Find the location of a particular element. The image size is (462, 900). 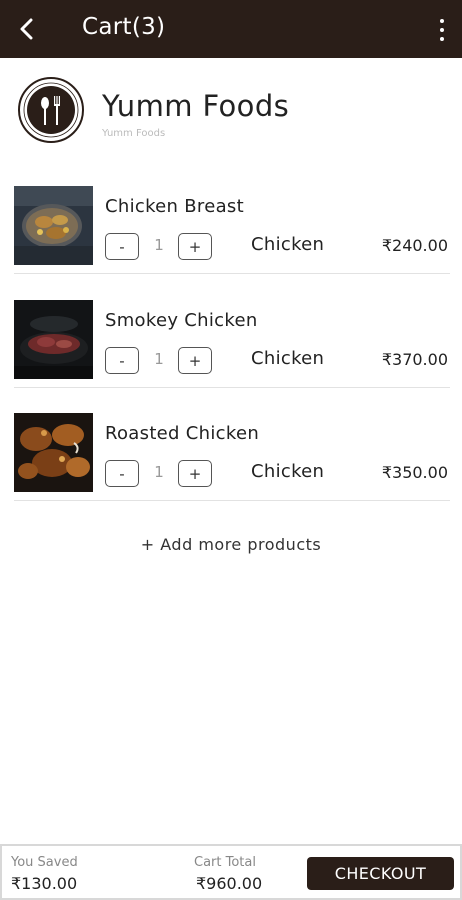

product-name: Chicken Breast is located at coordinates (174, 206).